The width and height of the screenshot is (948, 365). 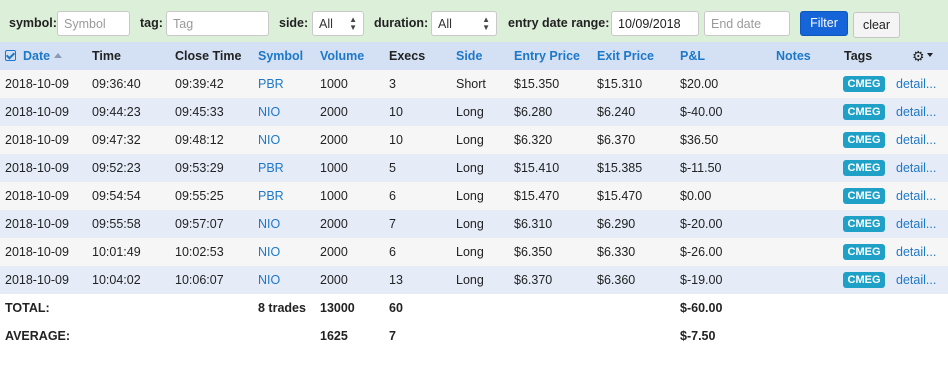 What do you see at coordinates (537, 84) in the screenshot?
I see `cell-entry-price: $15.350` at bounding box center [537, 84].